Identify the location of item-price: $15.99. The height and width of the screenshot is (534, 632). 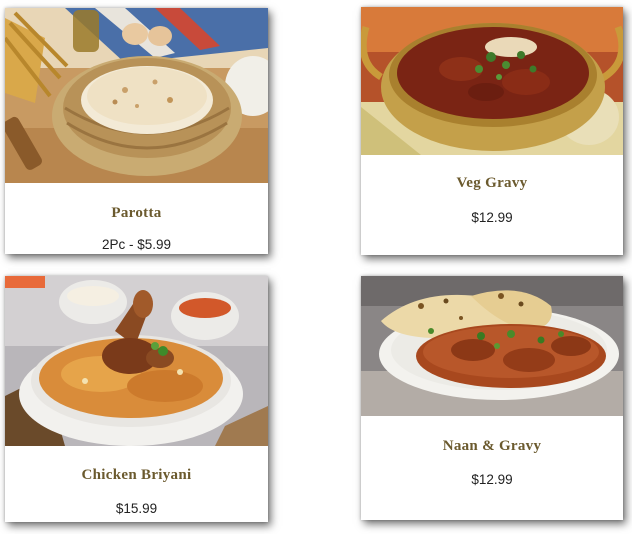
(136, 508).